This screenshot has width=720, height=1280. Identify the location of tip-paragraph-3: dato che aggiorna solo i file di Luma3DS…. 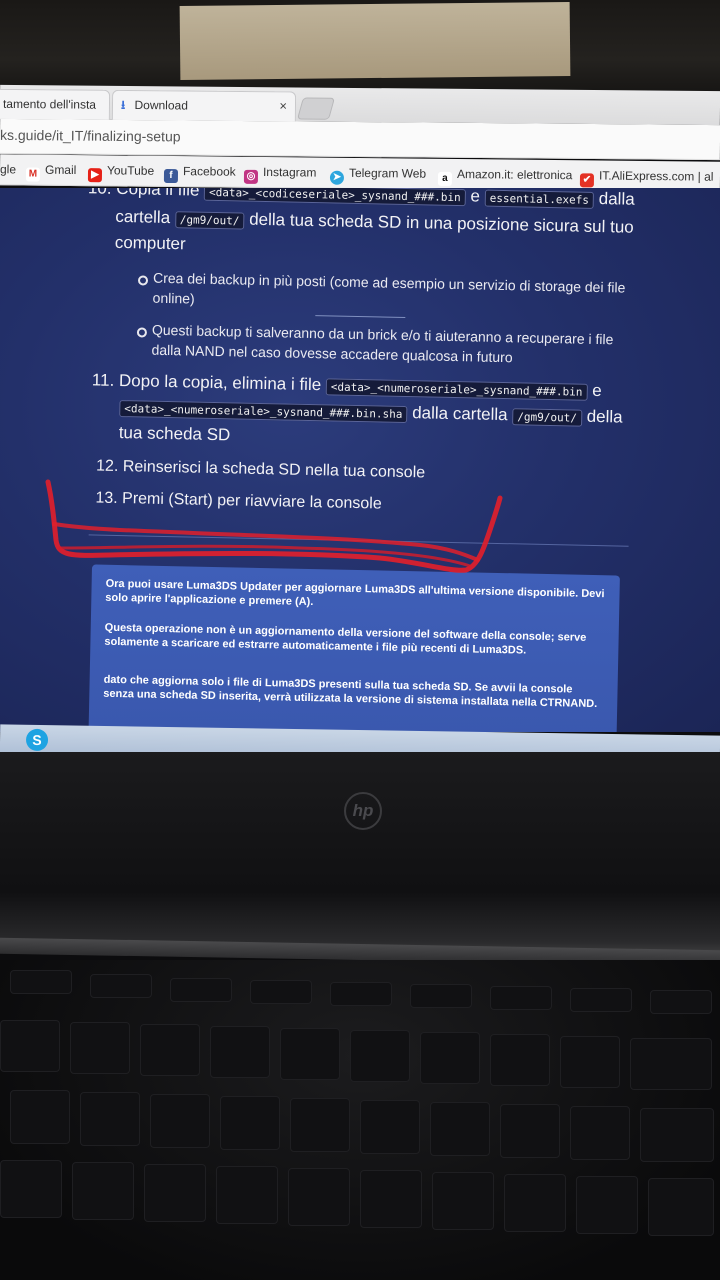
(350, 692).